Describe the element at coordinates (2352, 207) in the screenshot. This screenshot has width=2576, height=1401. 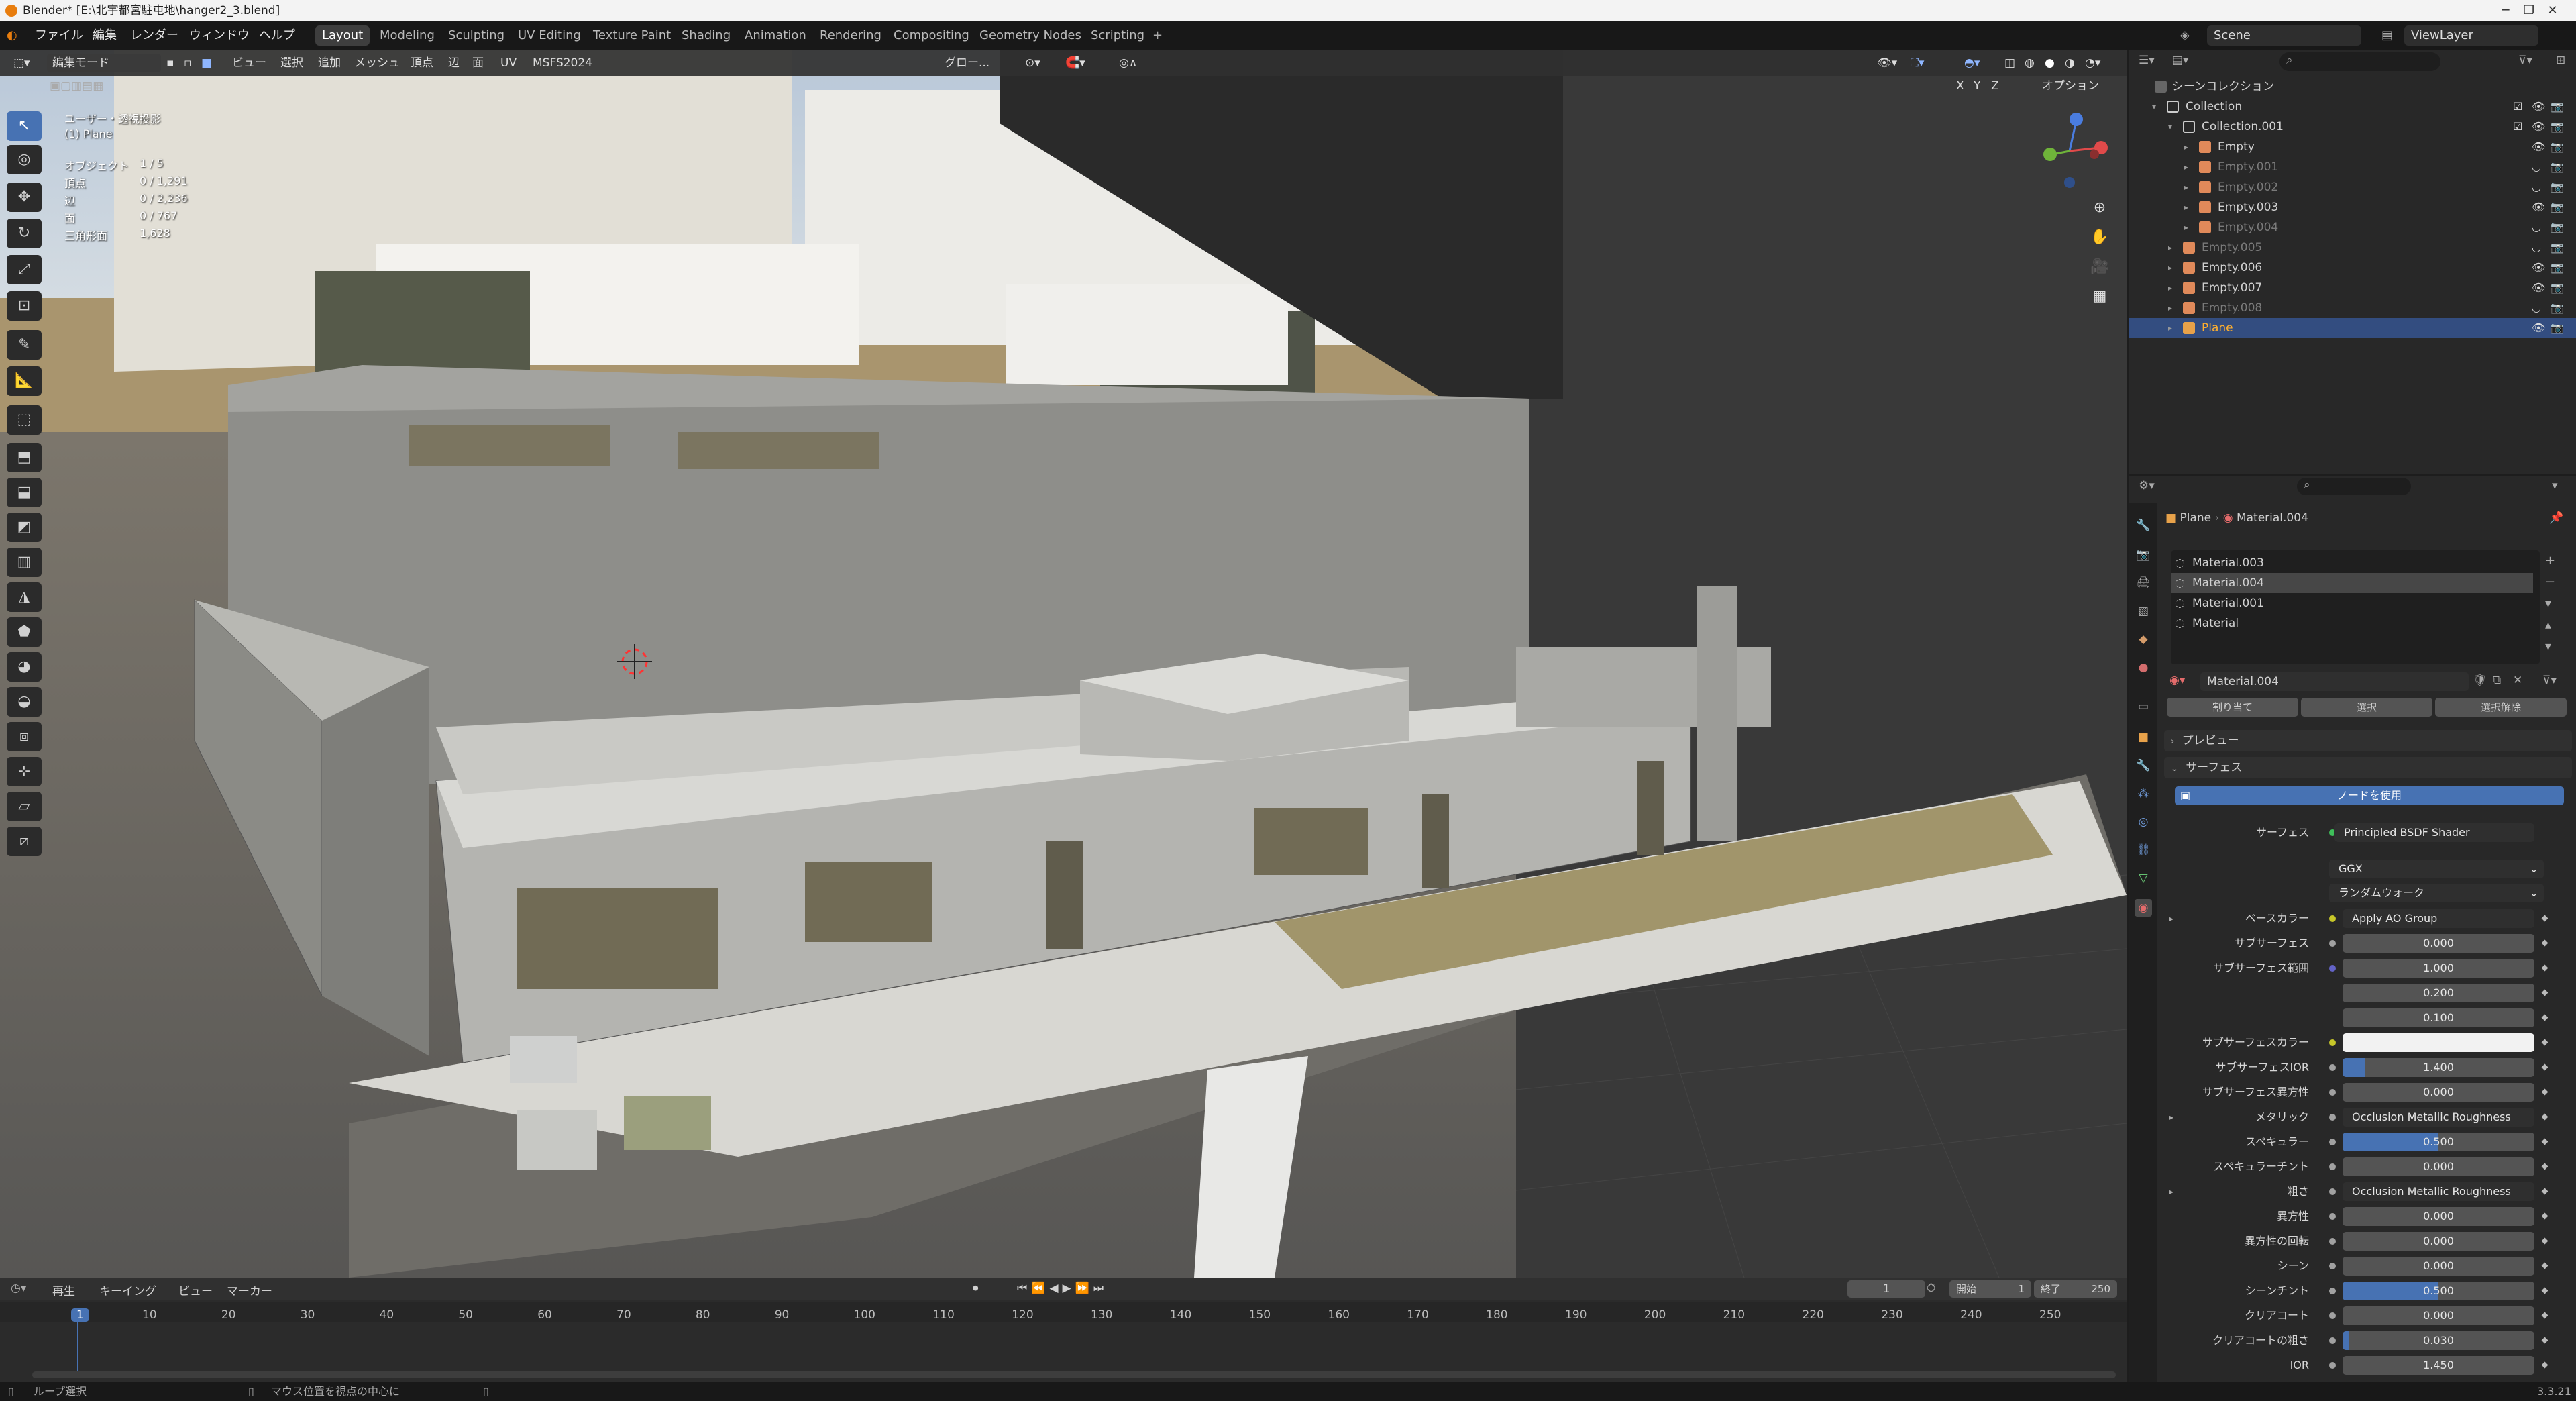
I see `outliner-row-empty-003: ▸ Empty.003 👁 📷` at that location.